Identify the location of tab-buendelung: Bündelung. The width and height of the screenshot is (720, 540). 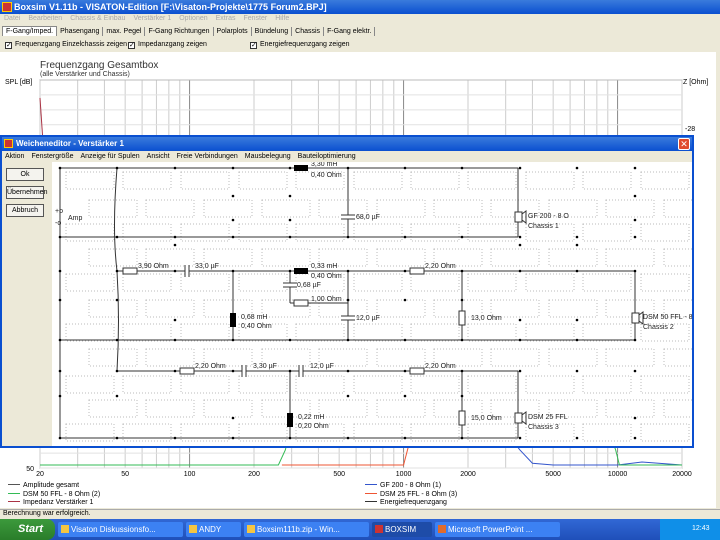
(272, 31).